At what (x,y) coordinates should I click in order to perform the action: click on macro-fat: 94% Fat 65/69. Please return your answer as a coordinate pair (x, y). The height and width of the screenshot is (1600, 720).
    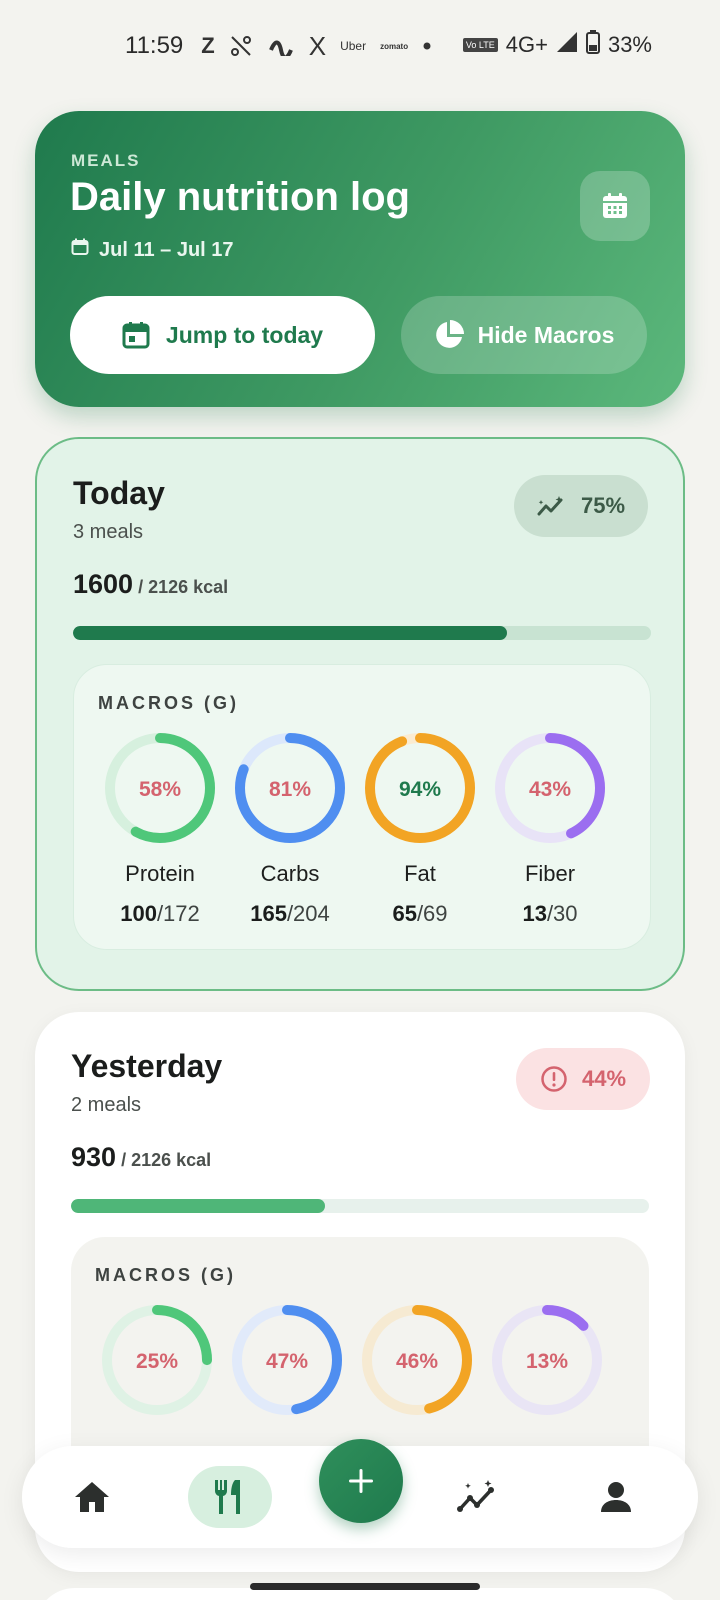
    Looking at the image, I should click on (420, 830).